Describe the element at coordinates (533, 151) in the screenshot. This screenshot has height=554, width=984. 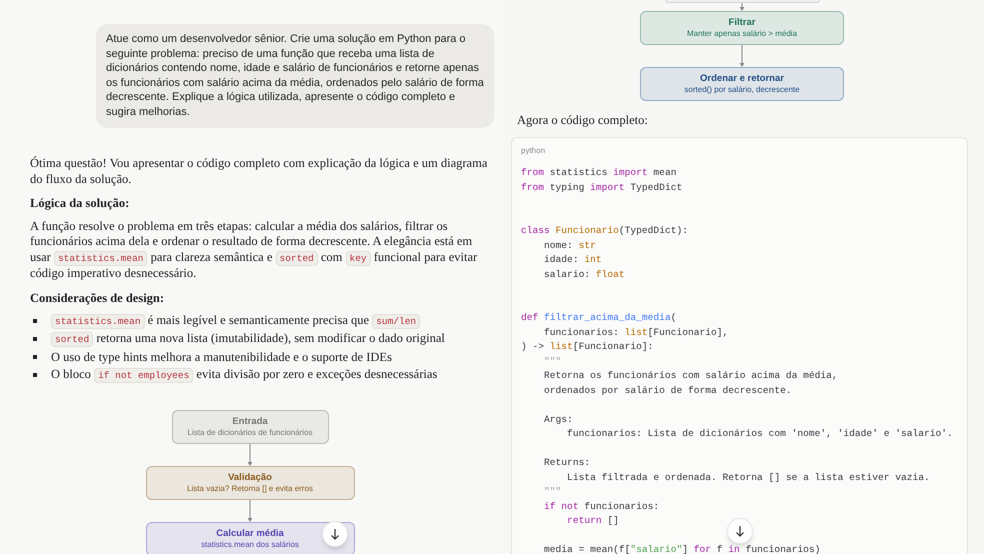
I see `language-label: python` at that location.